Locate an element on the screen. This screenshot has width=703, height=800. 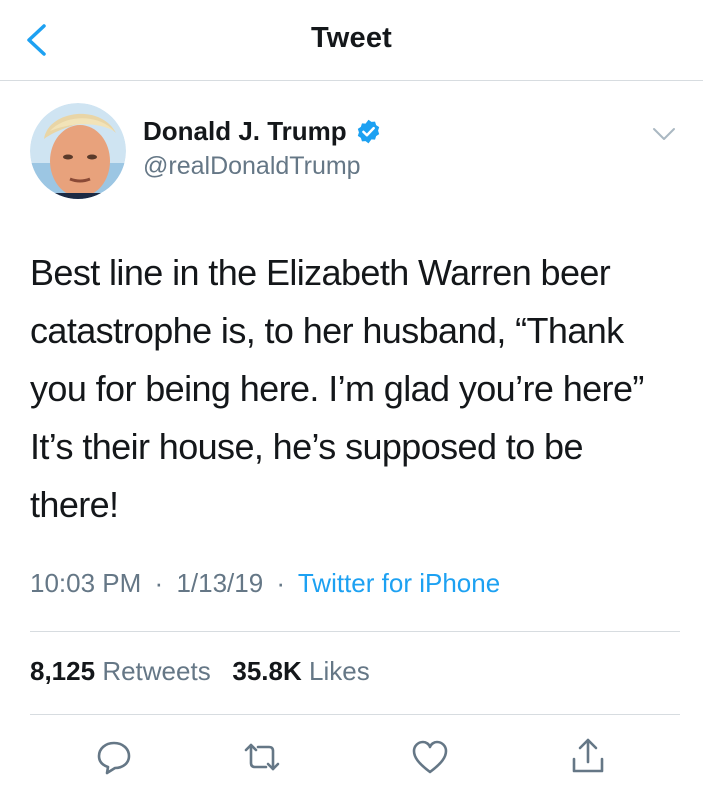
retweet-button is located at coordinates (262, 757).